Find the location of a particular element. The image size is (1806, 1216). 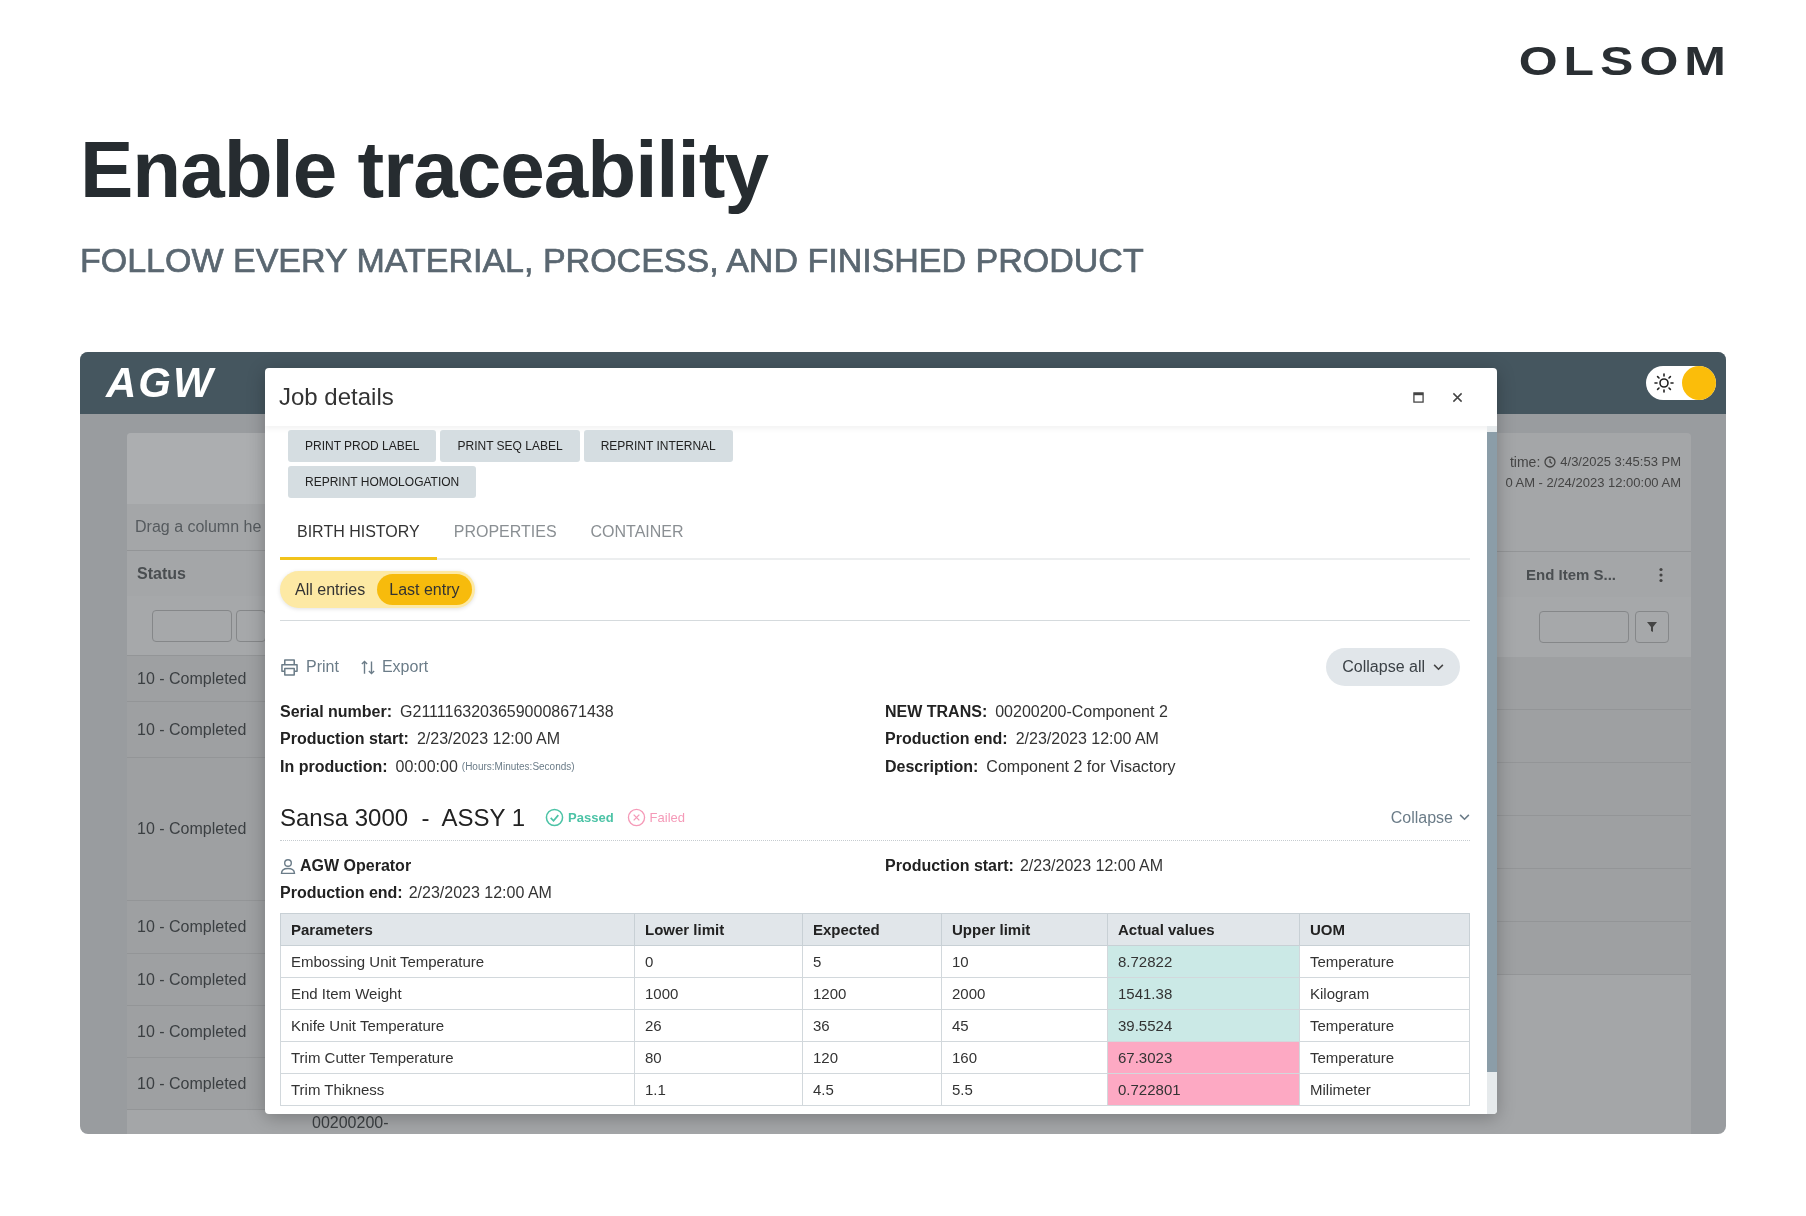

page-title: Enable traceability is located at coordinates (425, 170).